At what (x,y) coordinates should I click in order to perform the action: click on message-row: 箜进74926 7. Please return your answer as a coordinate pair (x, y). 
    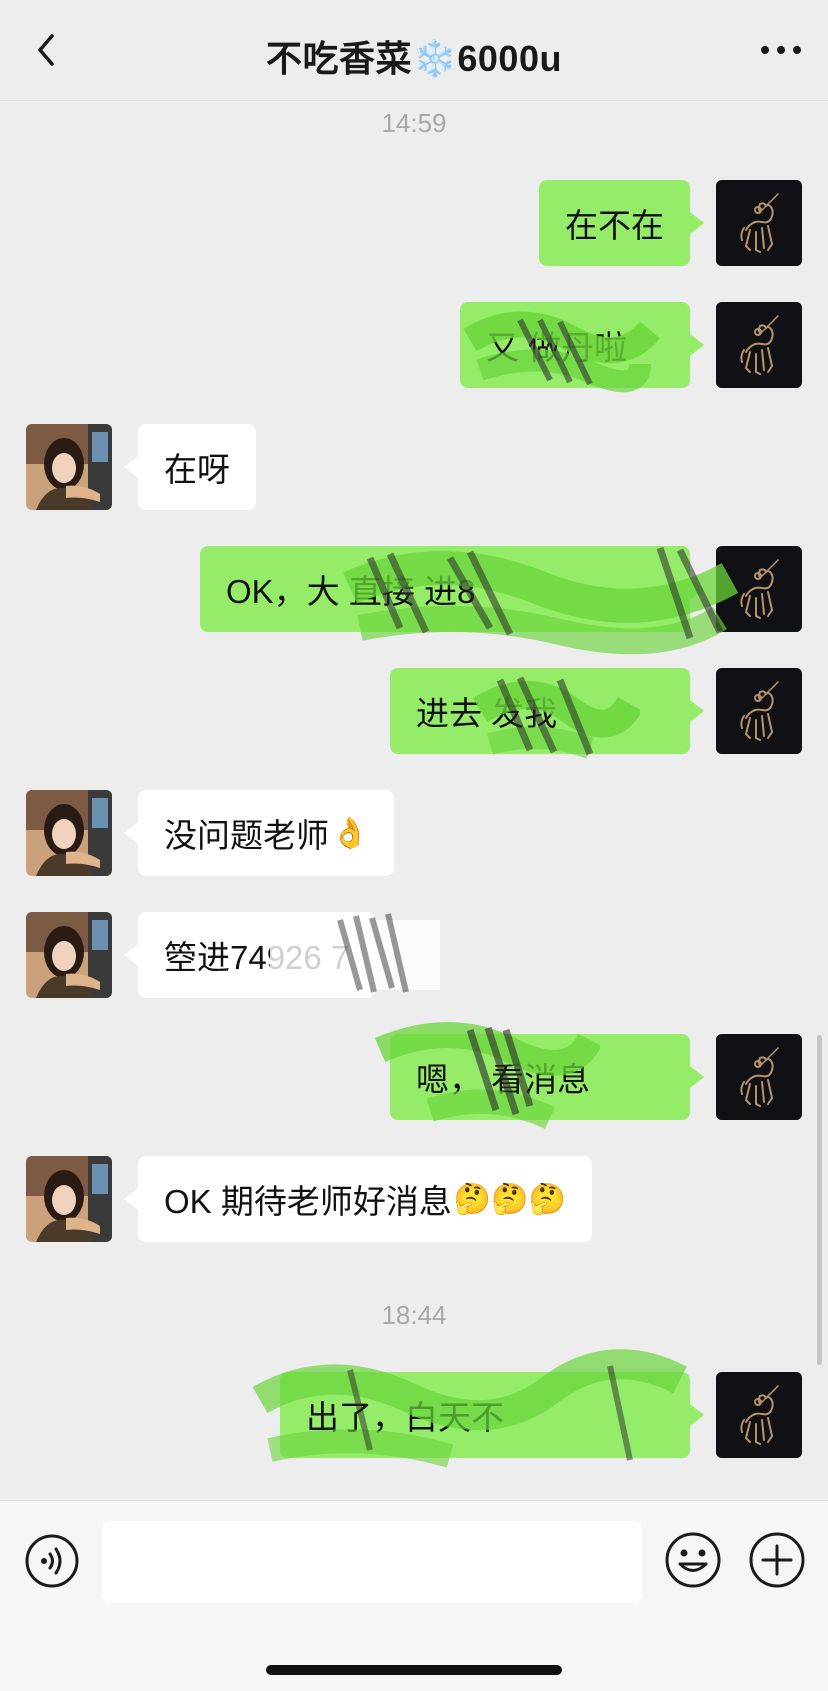
    Looking at the image, I should click on (414, 955).